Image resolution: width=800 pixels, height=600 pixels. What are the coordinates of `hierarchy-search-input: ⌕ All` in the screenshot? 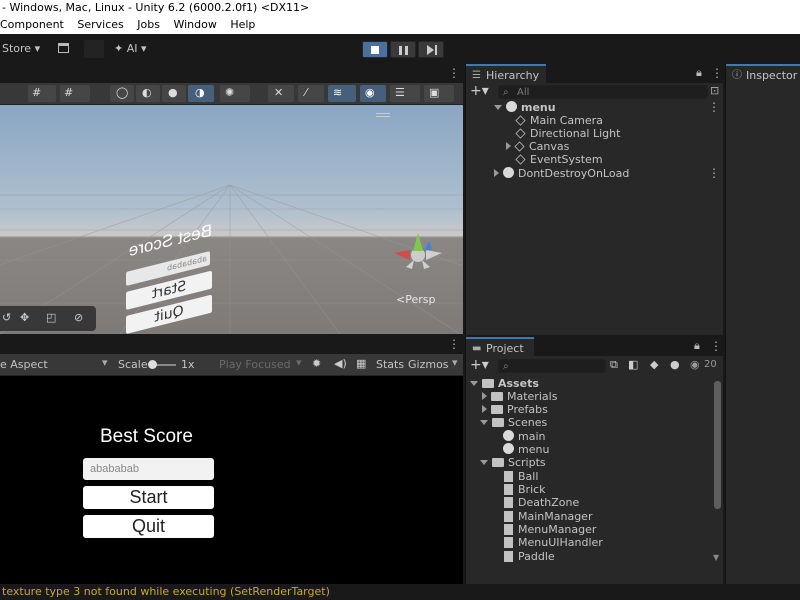 It's located at (603, 92).